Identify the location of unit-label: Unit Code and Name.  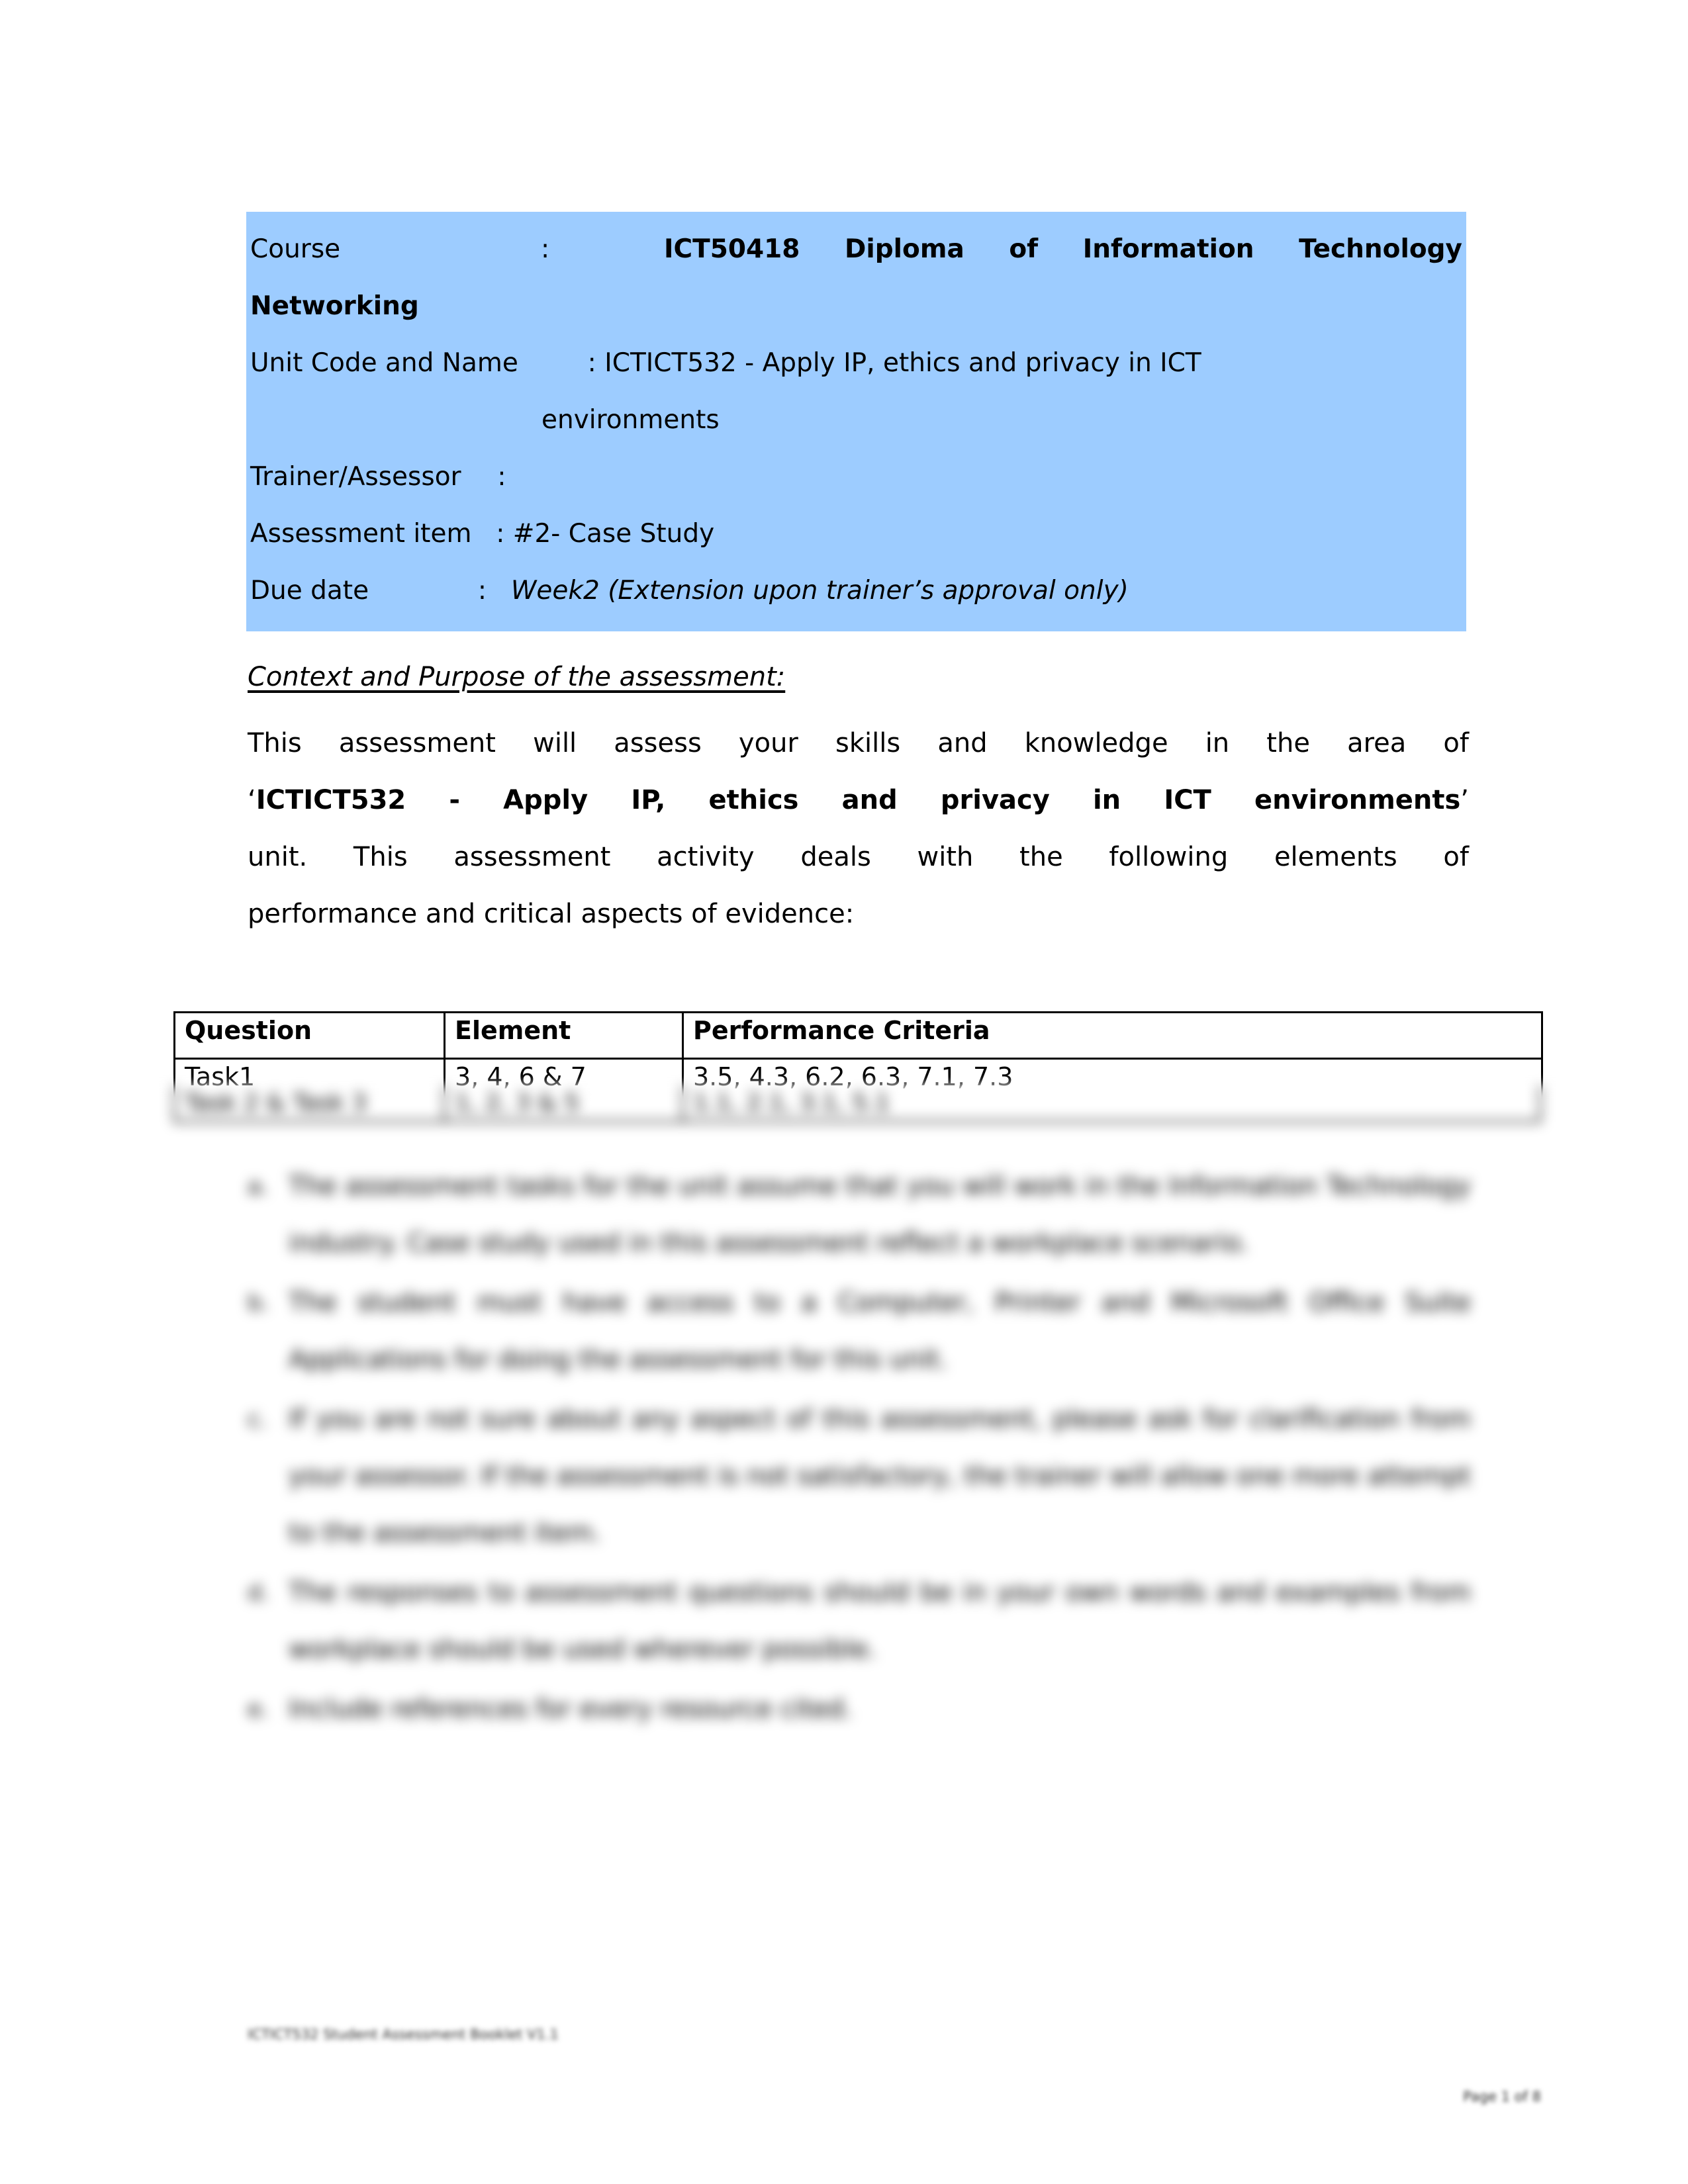
(384, 363).